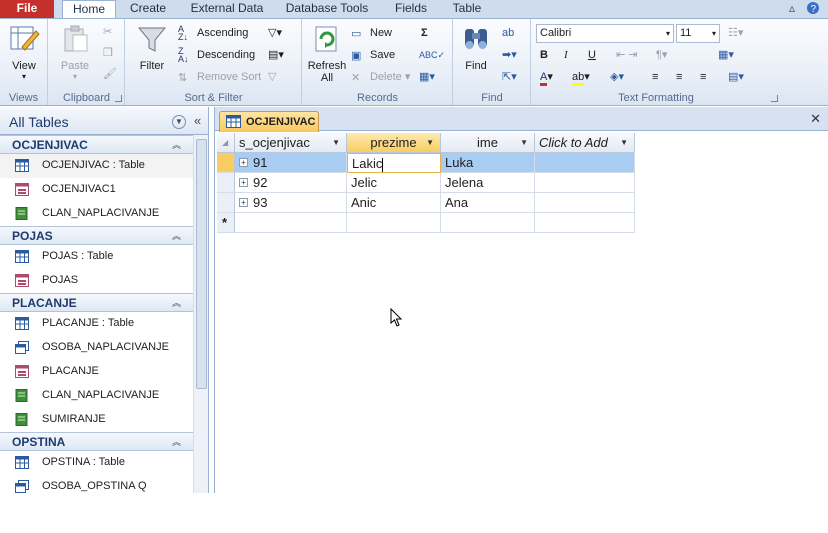 The image size is (828, 533). What do you see at coordinates (726, 55) in the screenshot?
I see `gridlines-icon: ▦▾` at bounding box center [726, 55].